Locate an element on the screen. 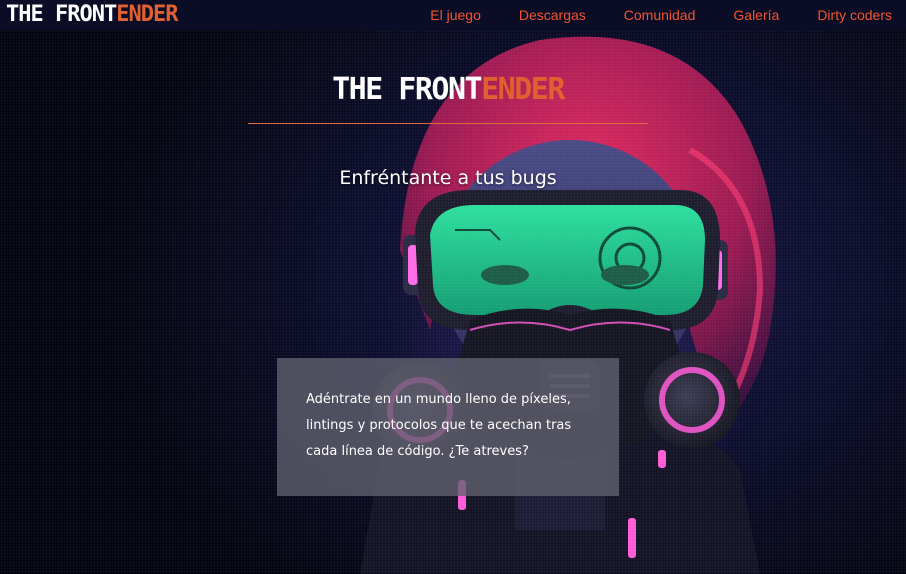  nav-link-comunidad: Comunidad is located at coordinates (660, 15).